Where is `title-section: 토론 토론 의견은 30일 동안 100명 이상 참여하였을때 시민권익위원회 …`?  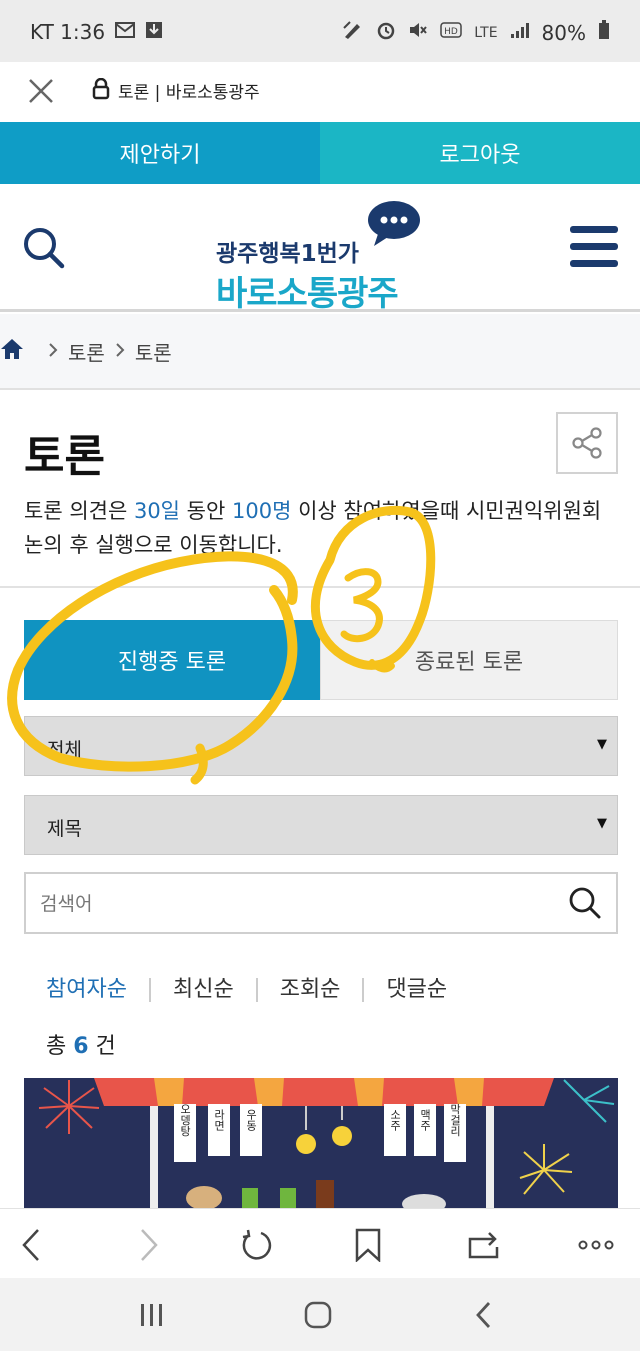
title-section: 토론 토론 의견은 30일 동안 100명 이상 참여하였을때 시민권익위원회 … is located at coordinates (320, 490).